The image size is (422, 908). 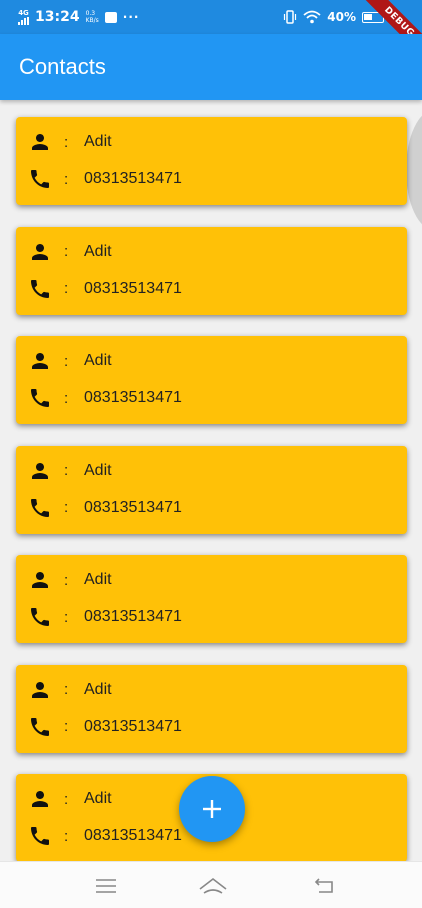 I want to click on more-notifications: ···, so click(x=131, y=17).